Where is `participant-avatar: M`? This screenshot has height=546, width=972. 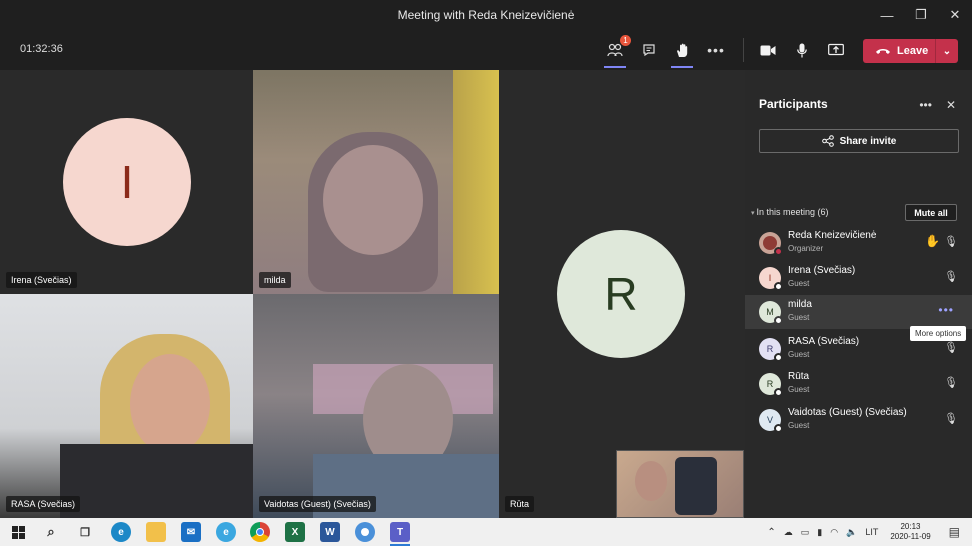
participant-avatar: M is located at coordinates (771, 313).